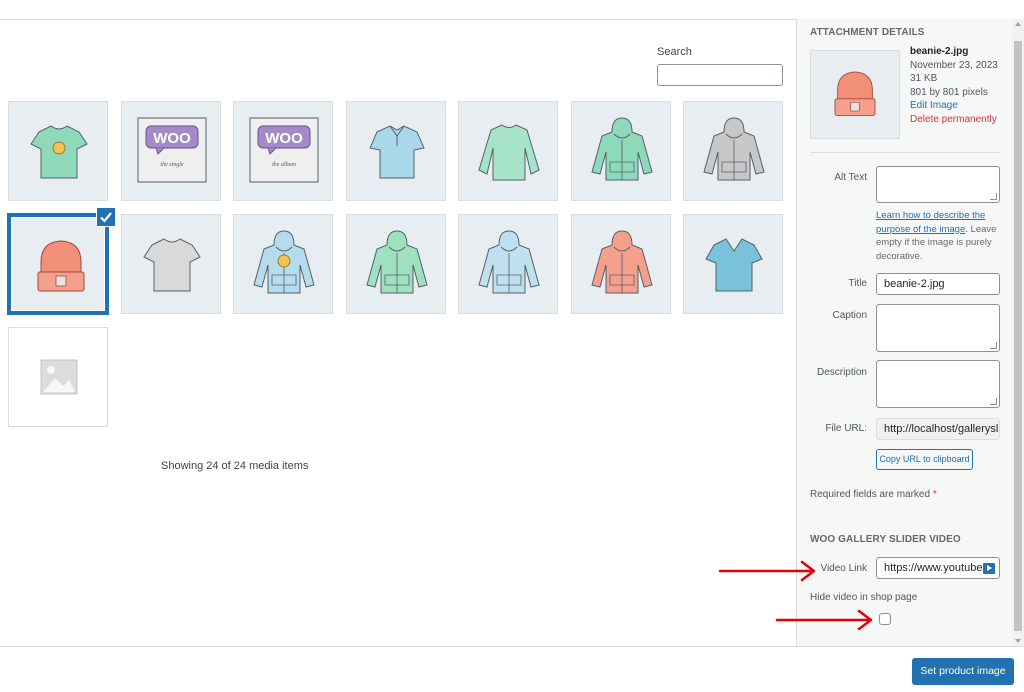 This screenshot has width=1024, height=692. What do you see at coordinates (867, 32) in the screenshot?
I see `attachment-details-heading: ATTACHMENT DETAILS` at bounding box center [867, 32].